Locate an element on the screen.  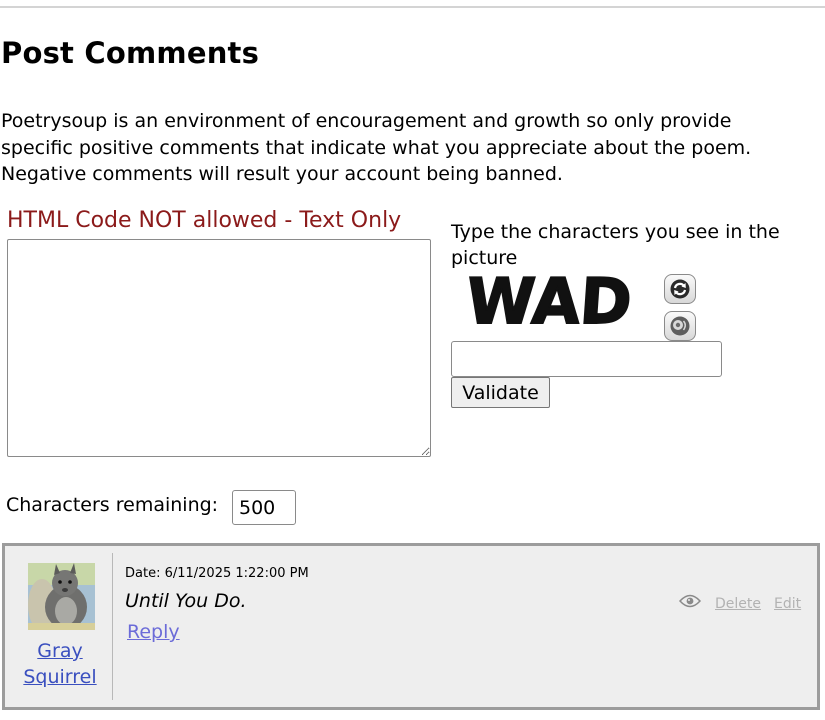
author-link: Gray Squirrel is located at coordinates (60, 664).